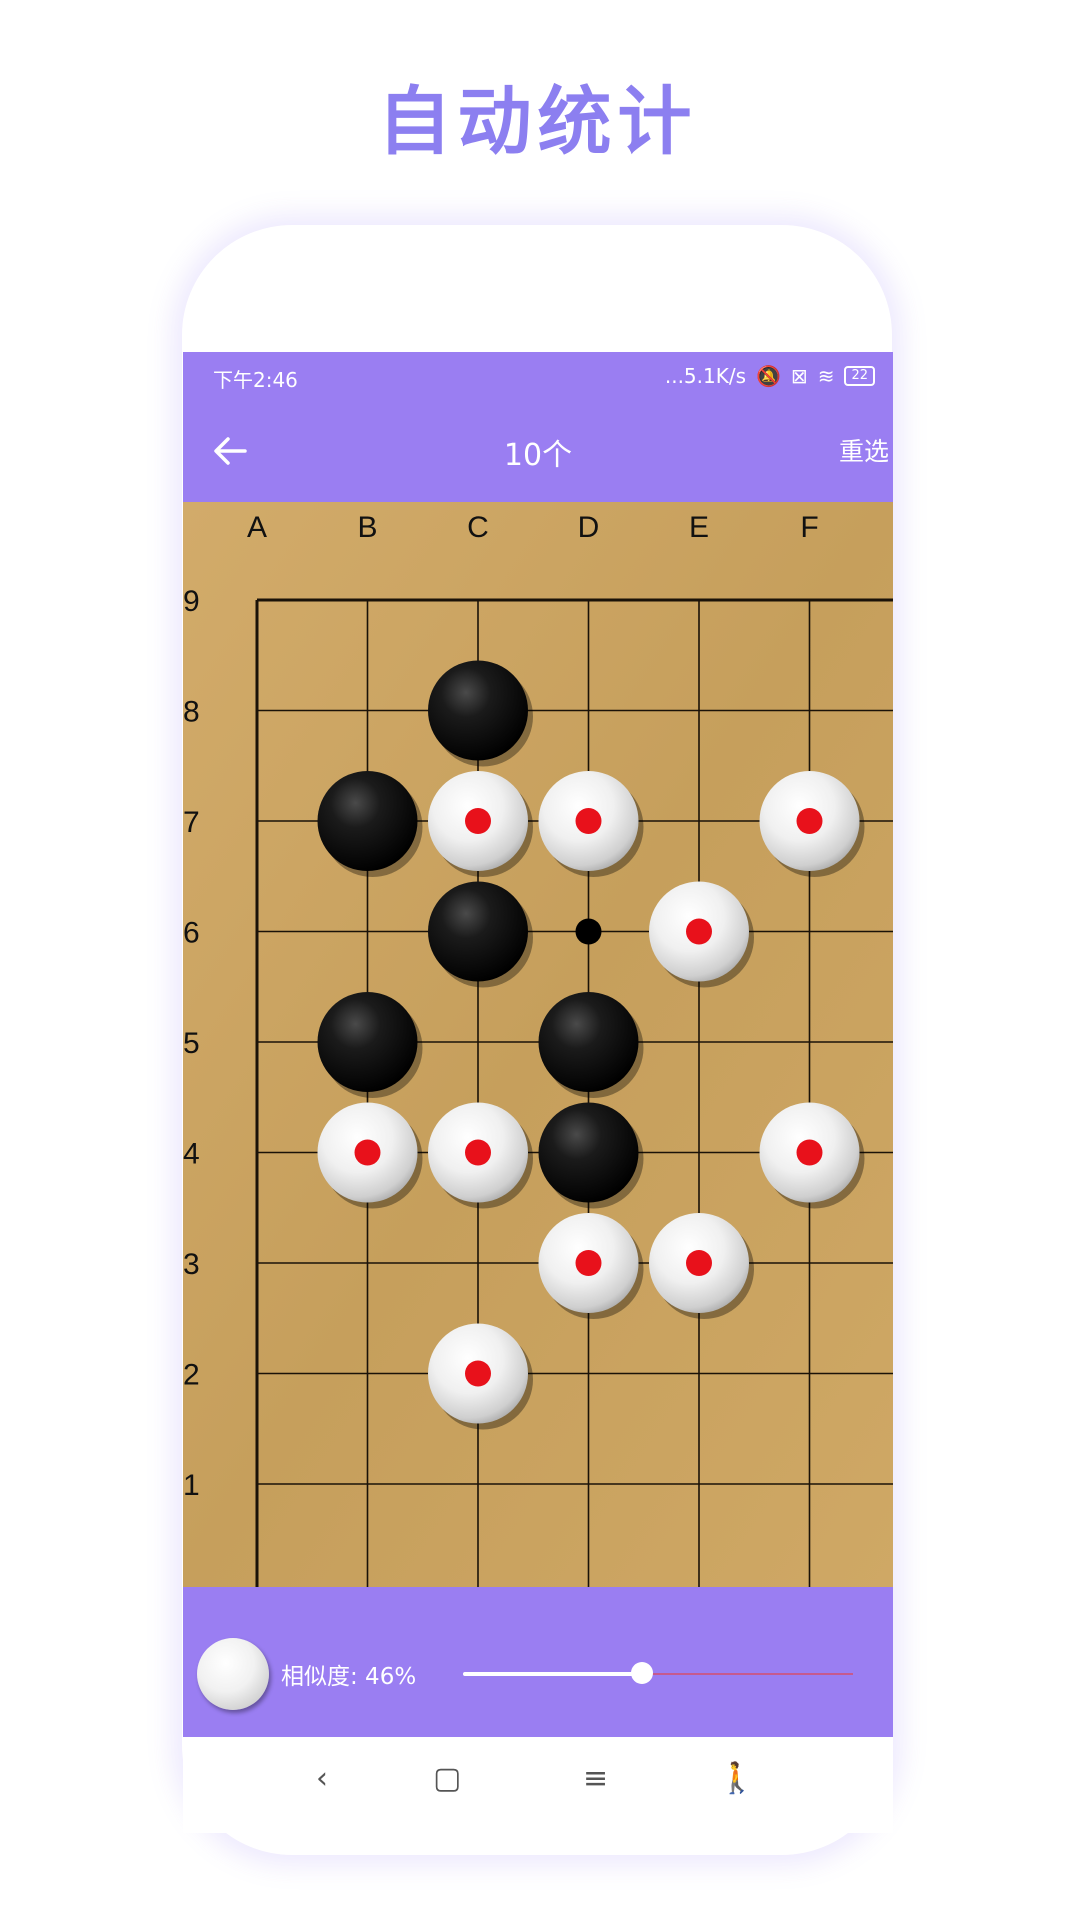 This screenshot has height=1915, width=1075. I want to click on status-icons: ...5.1K/s 🔕 ⊠ ≋ 22, so click(770, 376).